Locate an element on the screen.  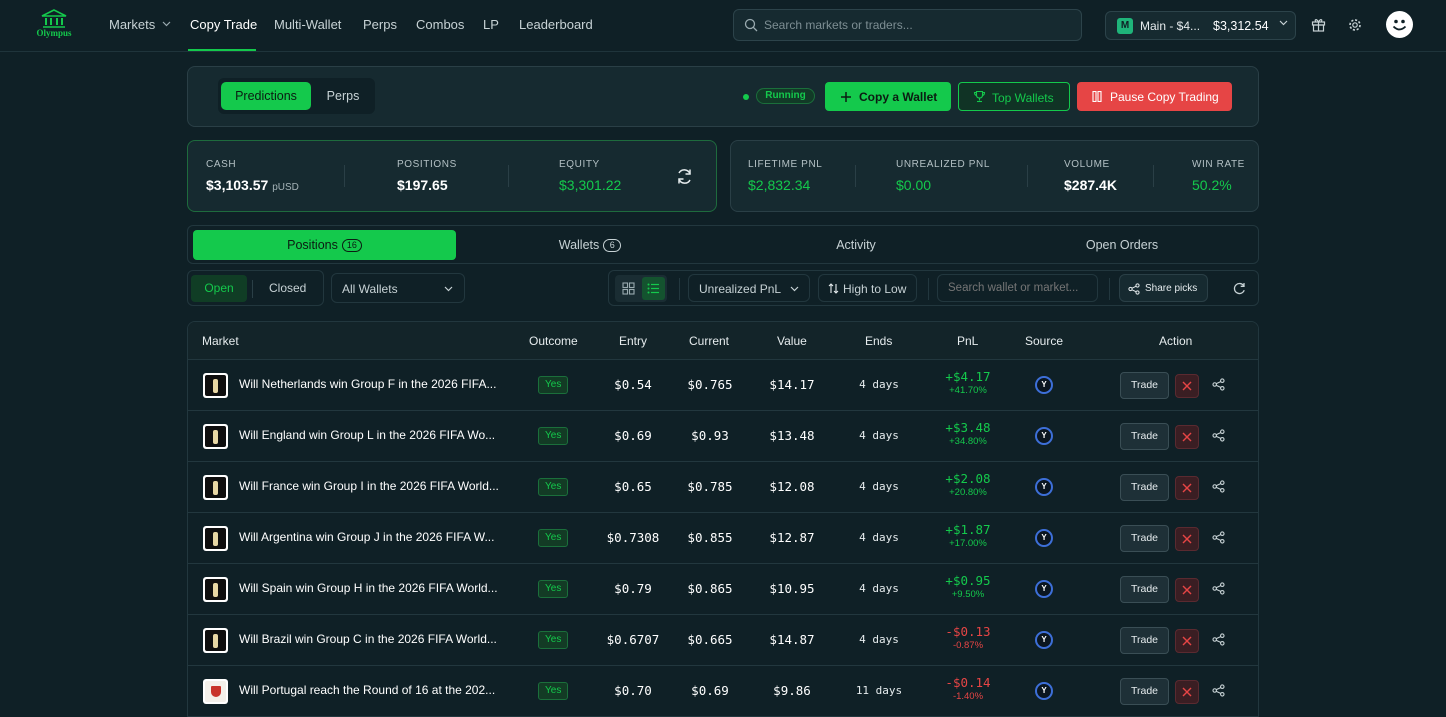
copy-wallet-button: Copy a Wallet is located at coordinates (888, 96).